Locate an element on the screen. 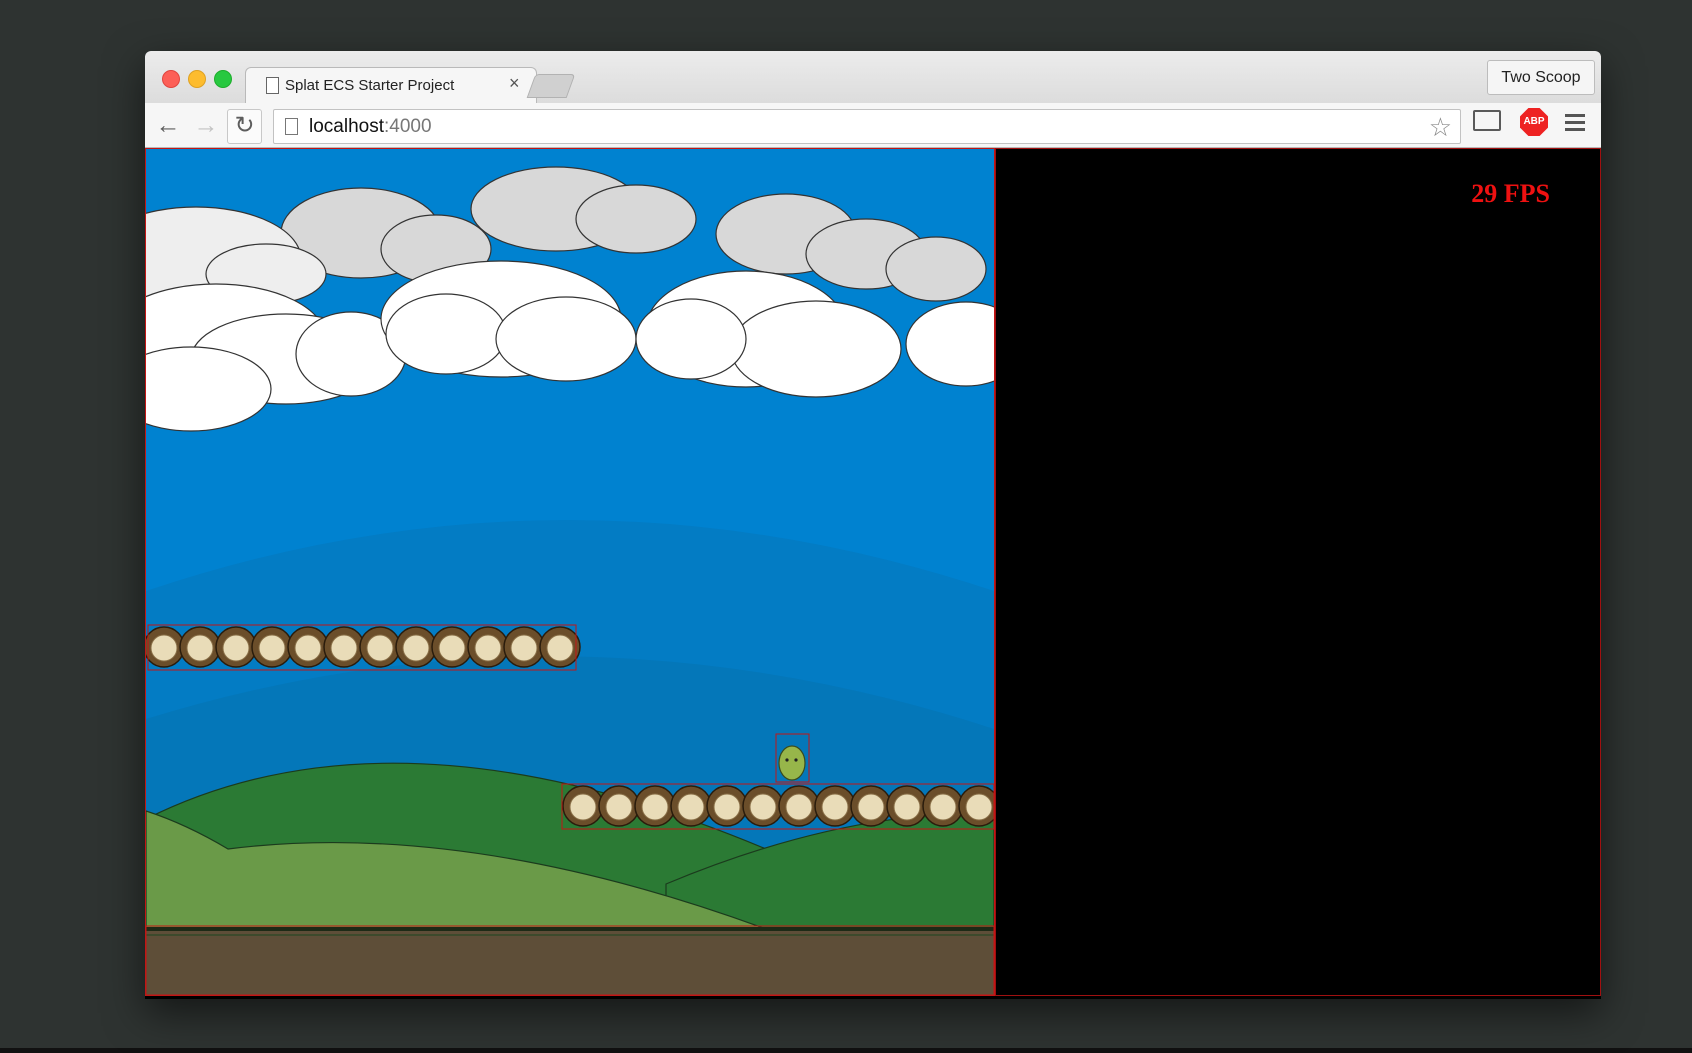 The height and width of the screenshot is (1053, 1692). minimize-window-button is located at coordinates (197, 79).